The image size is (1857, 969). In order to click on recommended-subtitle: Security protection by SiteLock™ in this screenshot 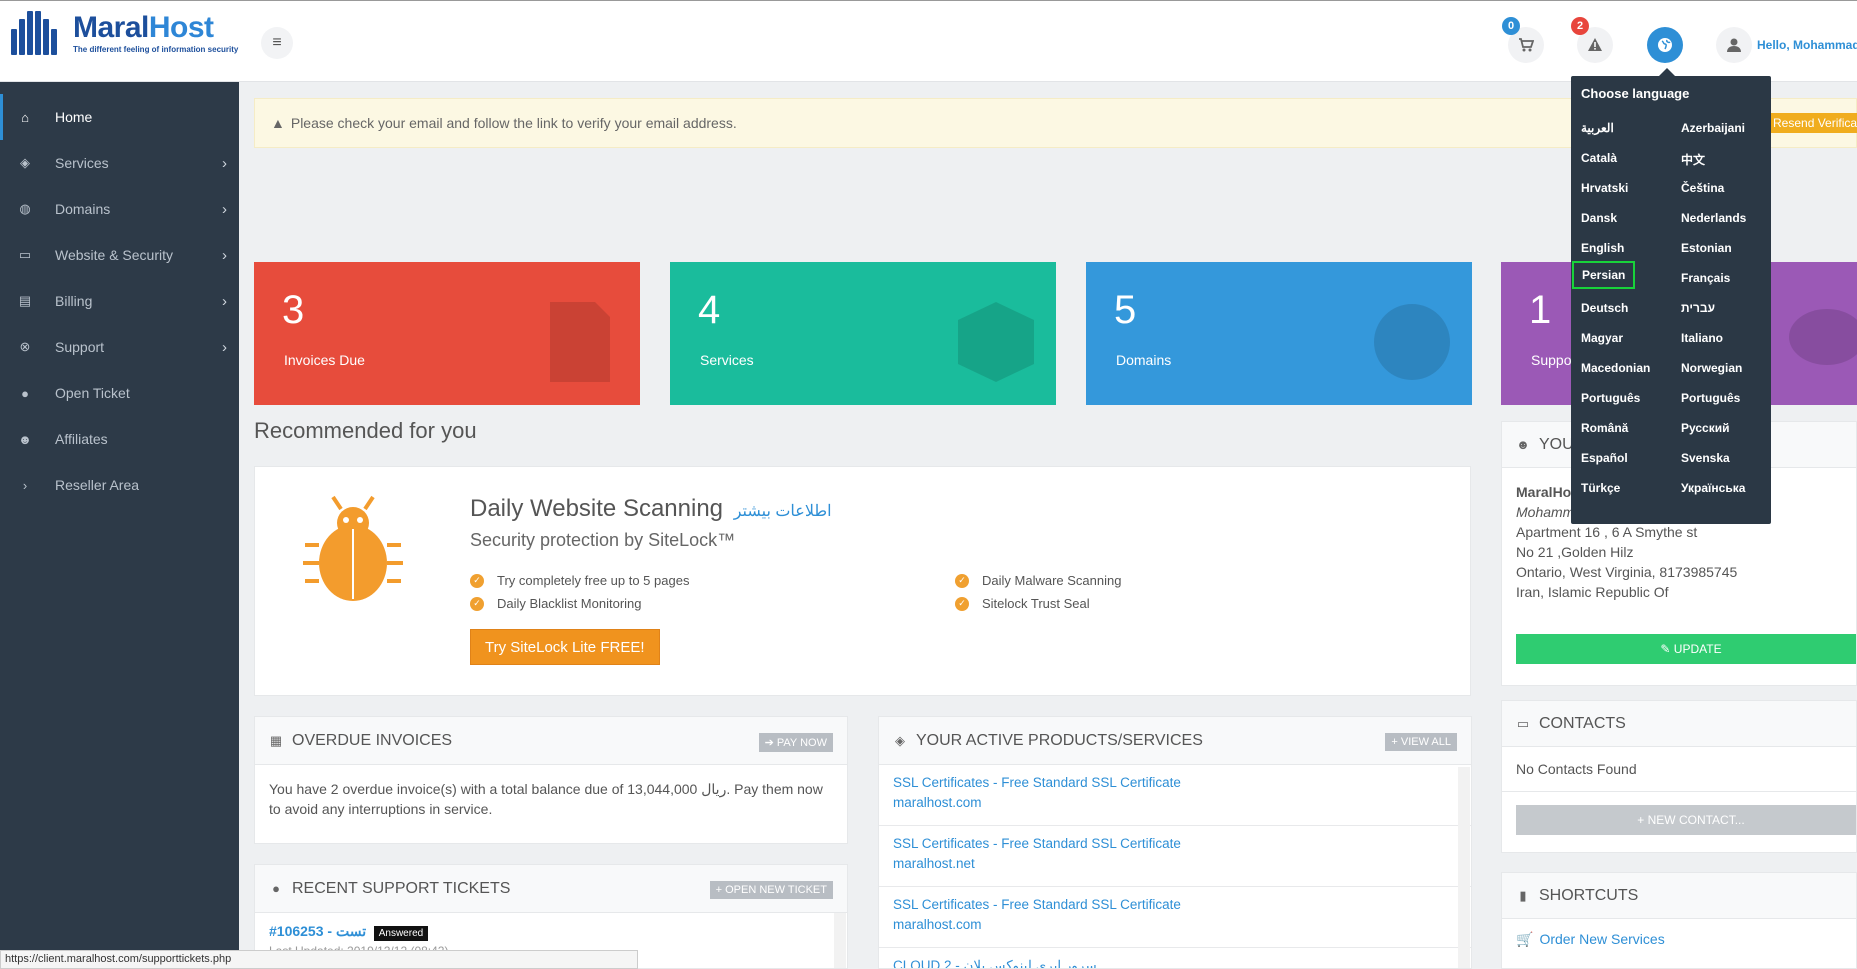, I will do `click(603, 540)`.